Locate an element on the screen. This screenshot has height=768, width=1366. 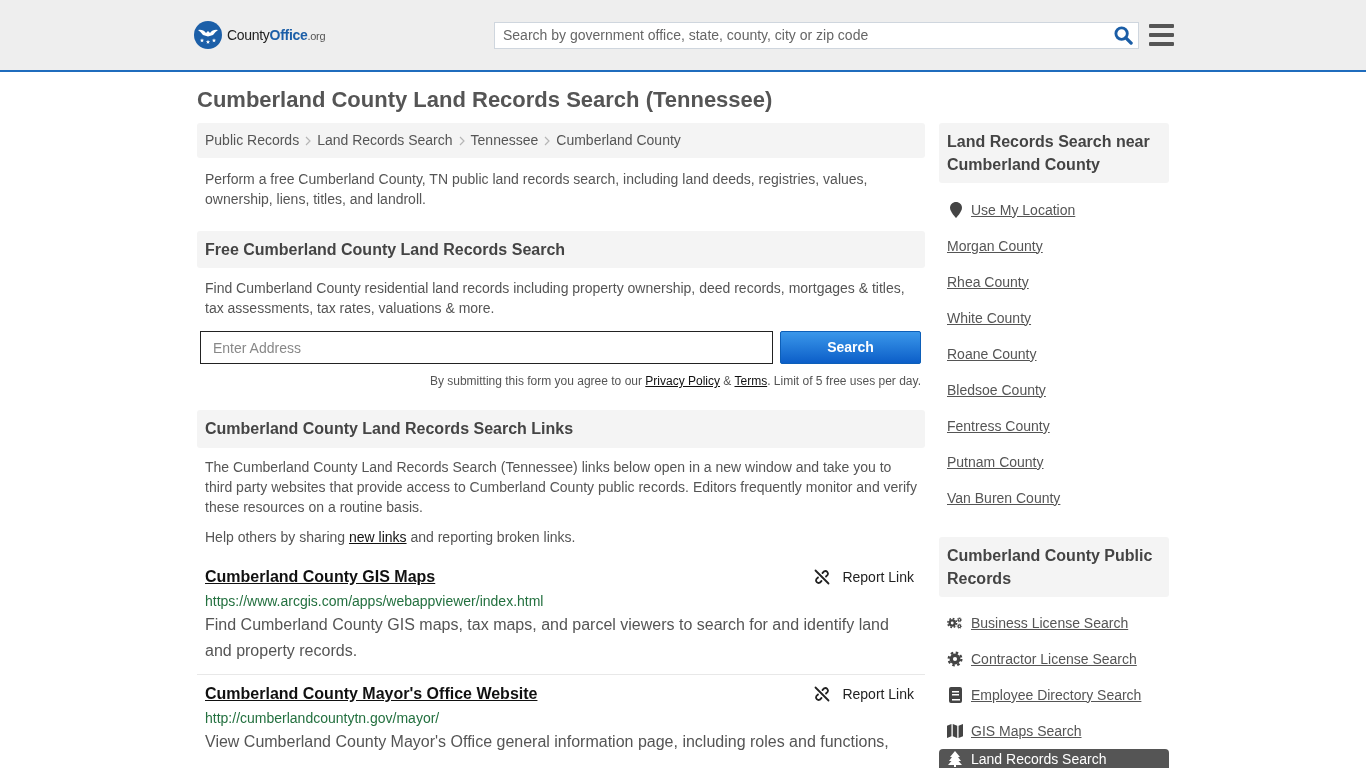
records-link: Employee Directory Search is located at coordinates (1044, 695).